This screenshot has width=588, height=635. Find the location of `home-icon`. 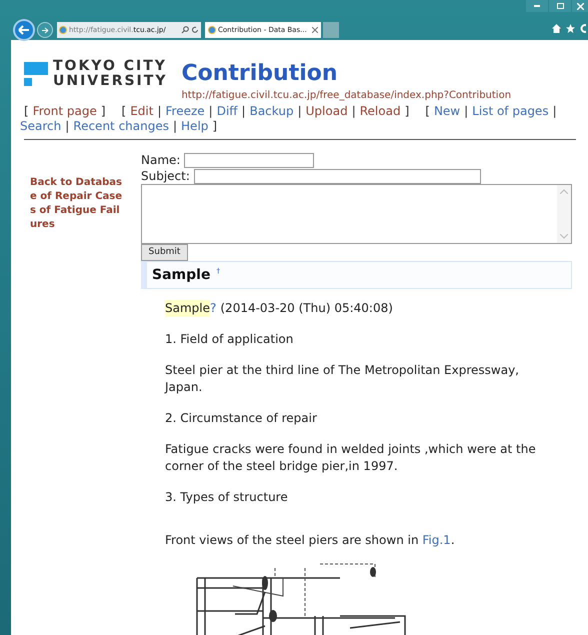

home-icon is located at coordinates (556, 28).